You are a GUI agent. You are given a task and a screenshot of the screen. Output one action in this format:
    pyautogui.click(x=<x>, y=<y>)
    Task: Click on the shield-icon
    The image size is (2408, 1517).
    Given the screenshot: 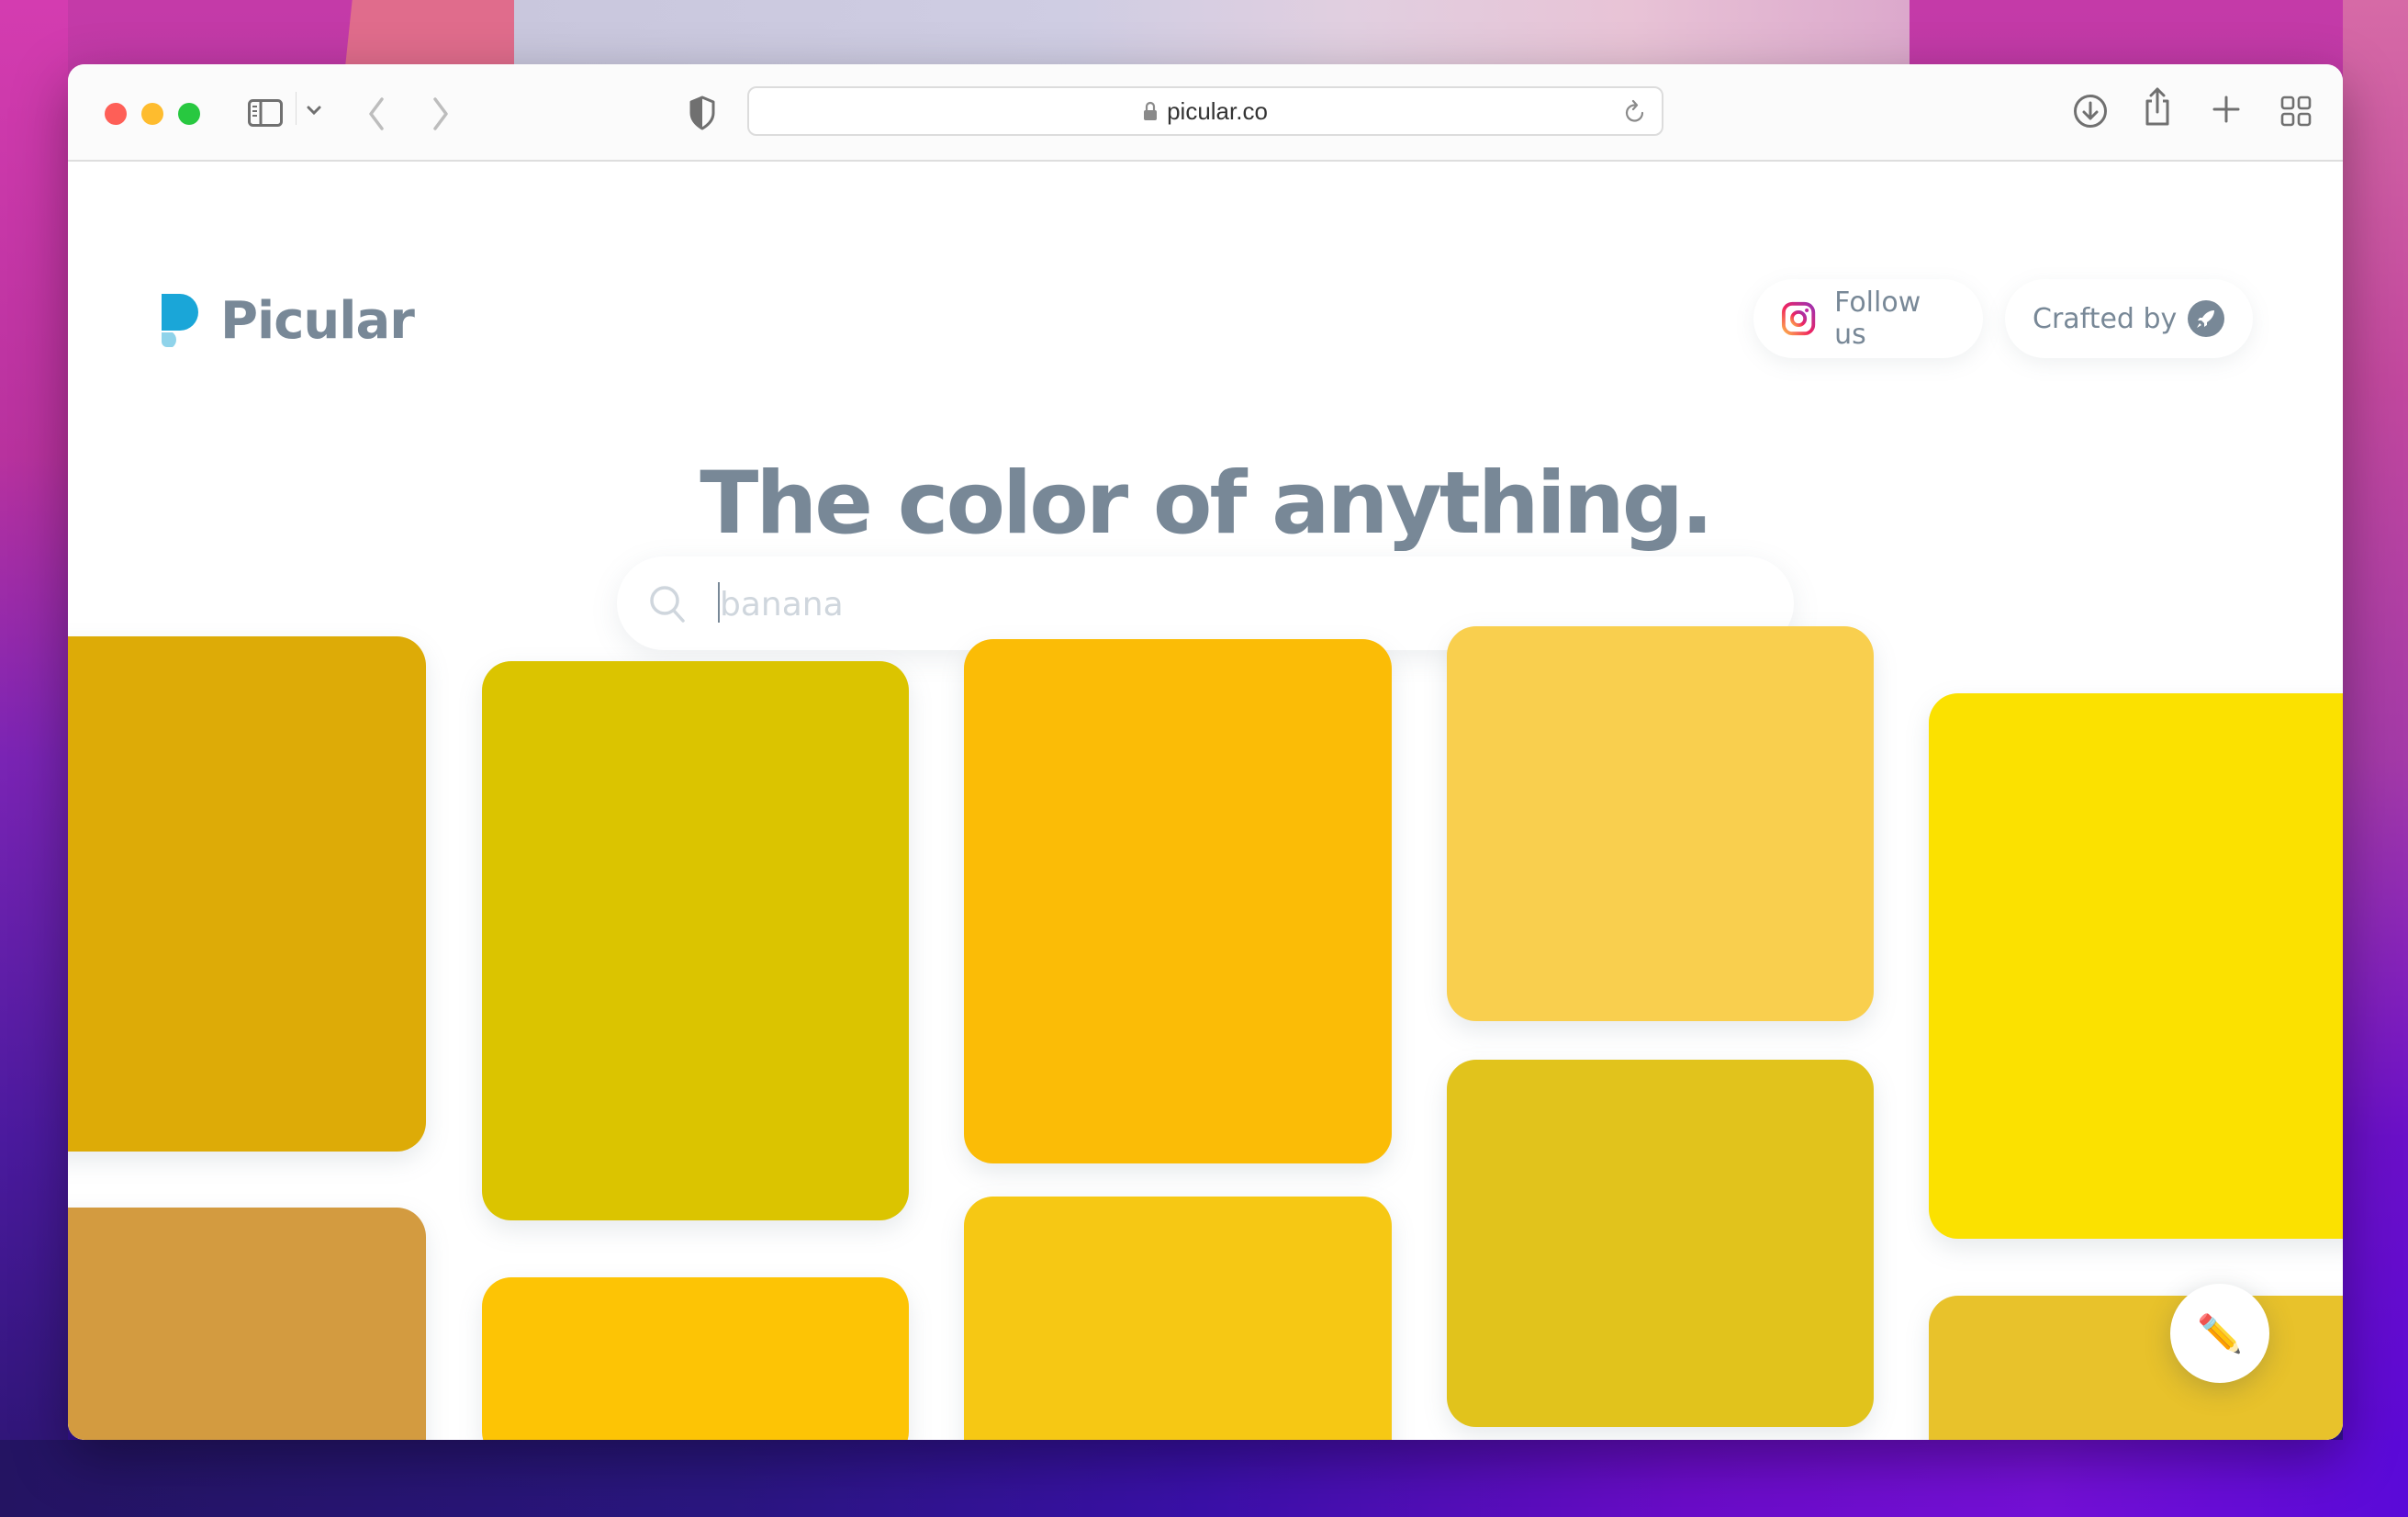 What is the action you would take?
    pyautogui.click(x=702, y=113)
    